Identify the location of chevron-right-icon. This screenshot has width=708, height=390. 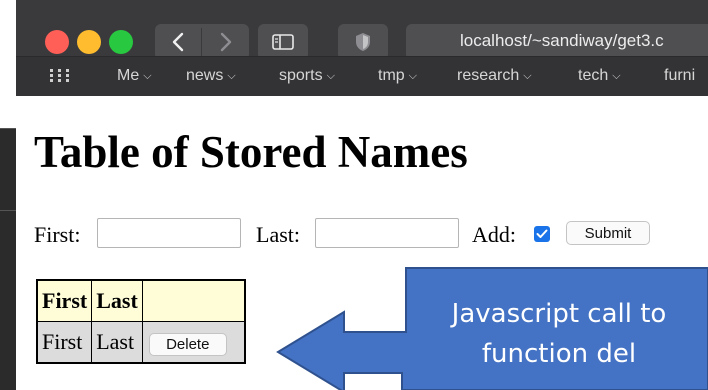
(226, 42).